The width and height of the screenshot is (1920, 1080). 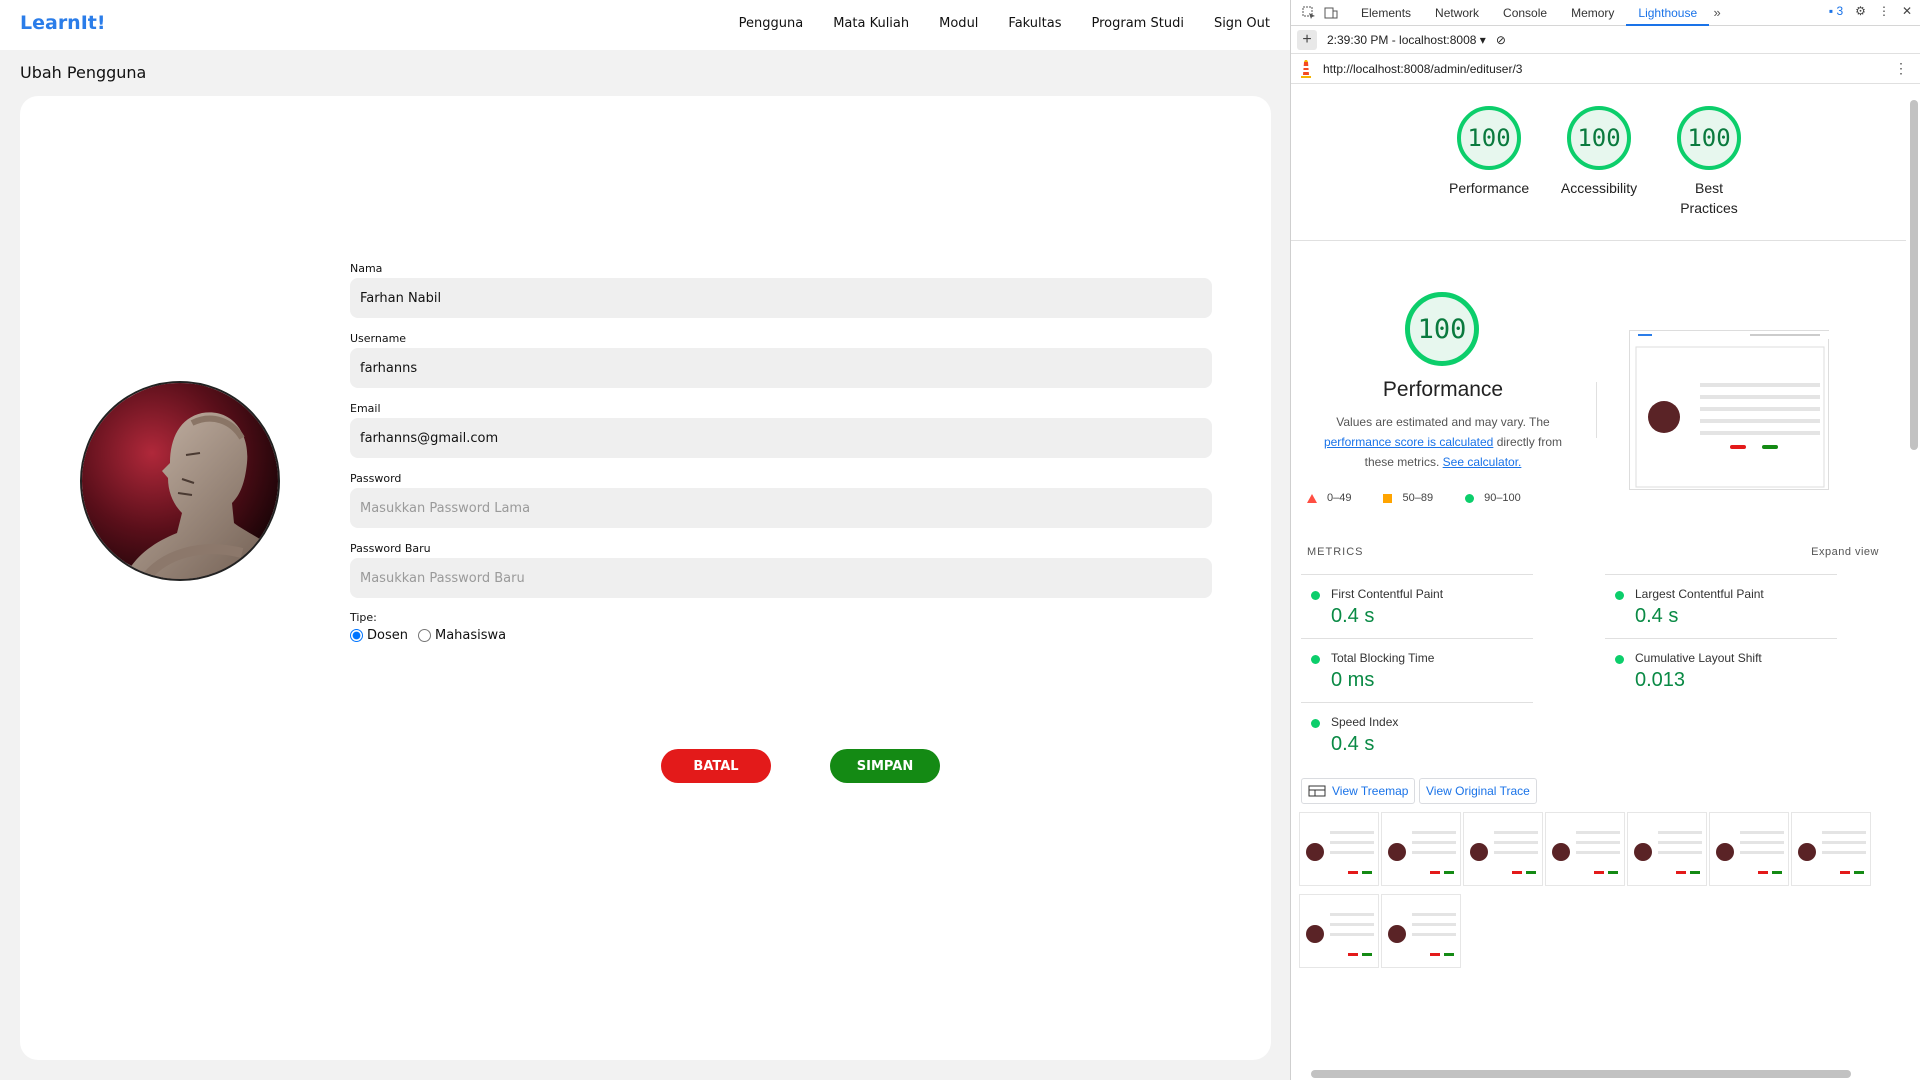 What do you see at coordinates (771, 23) in the screenshot?
I see `nav-pengguna: Pengguna` at bounding box center [771, 23].